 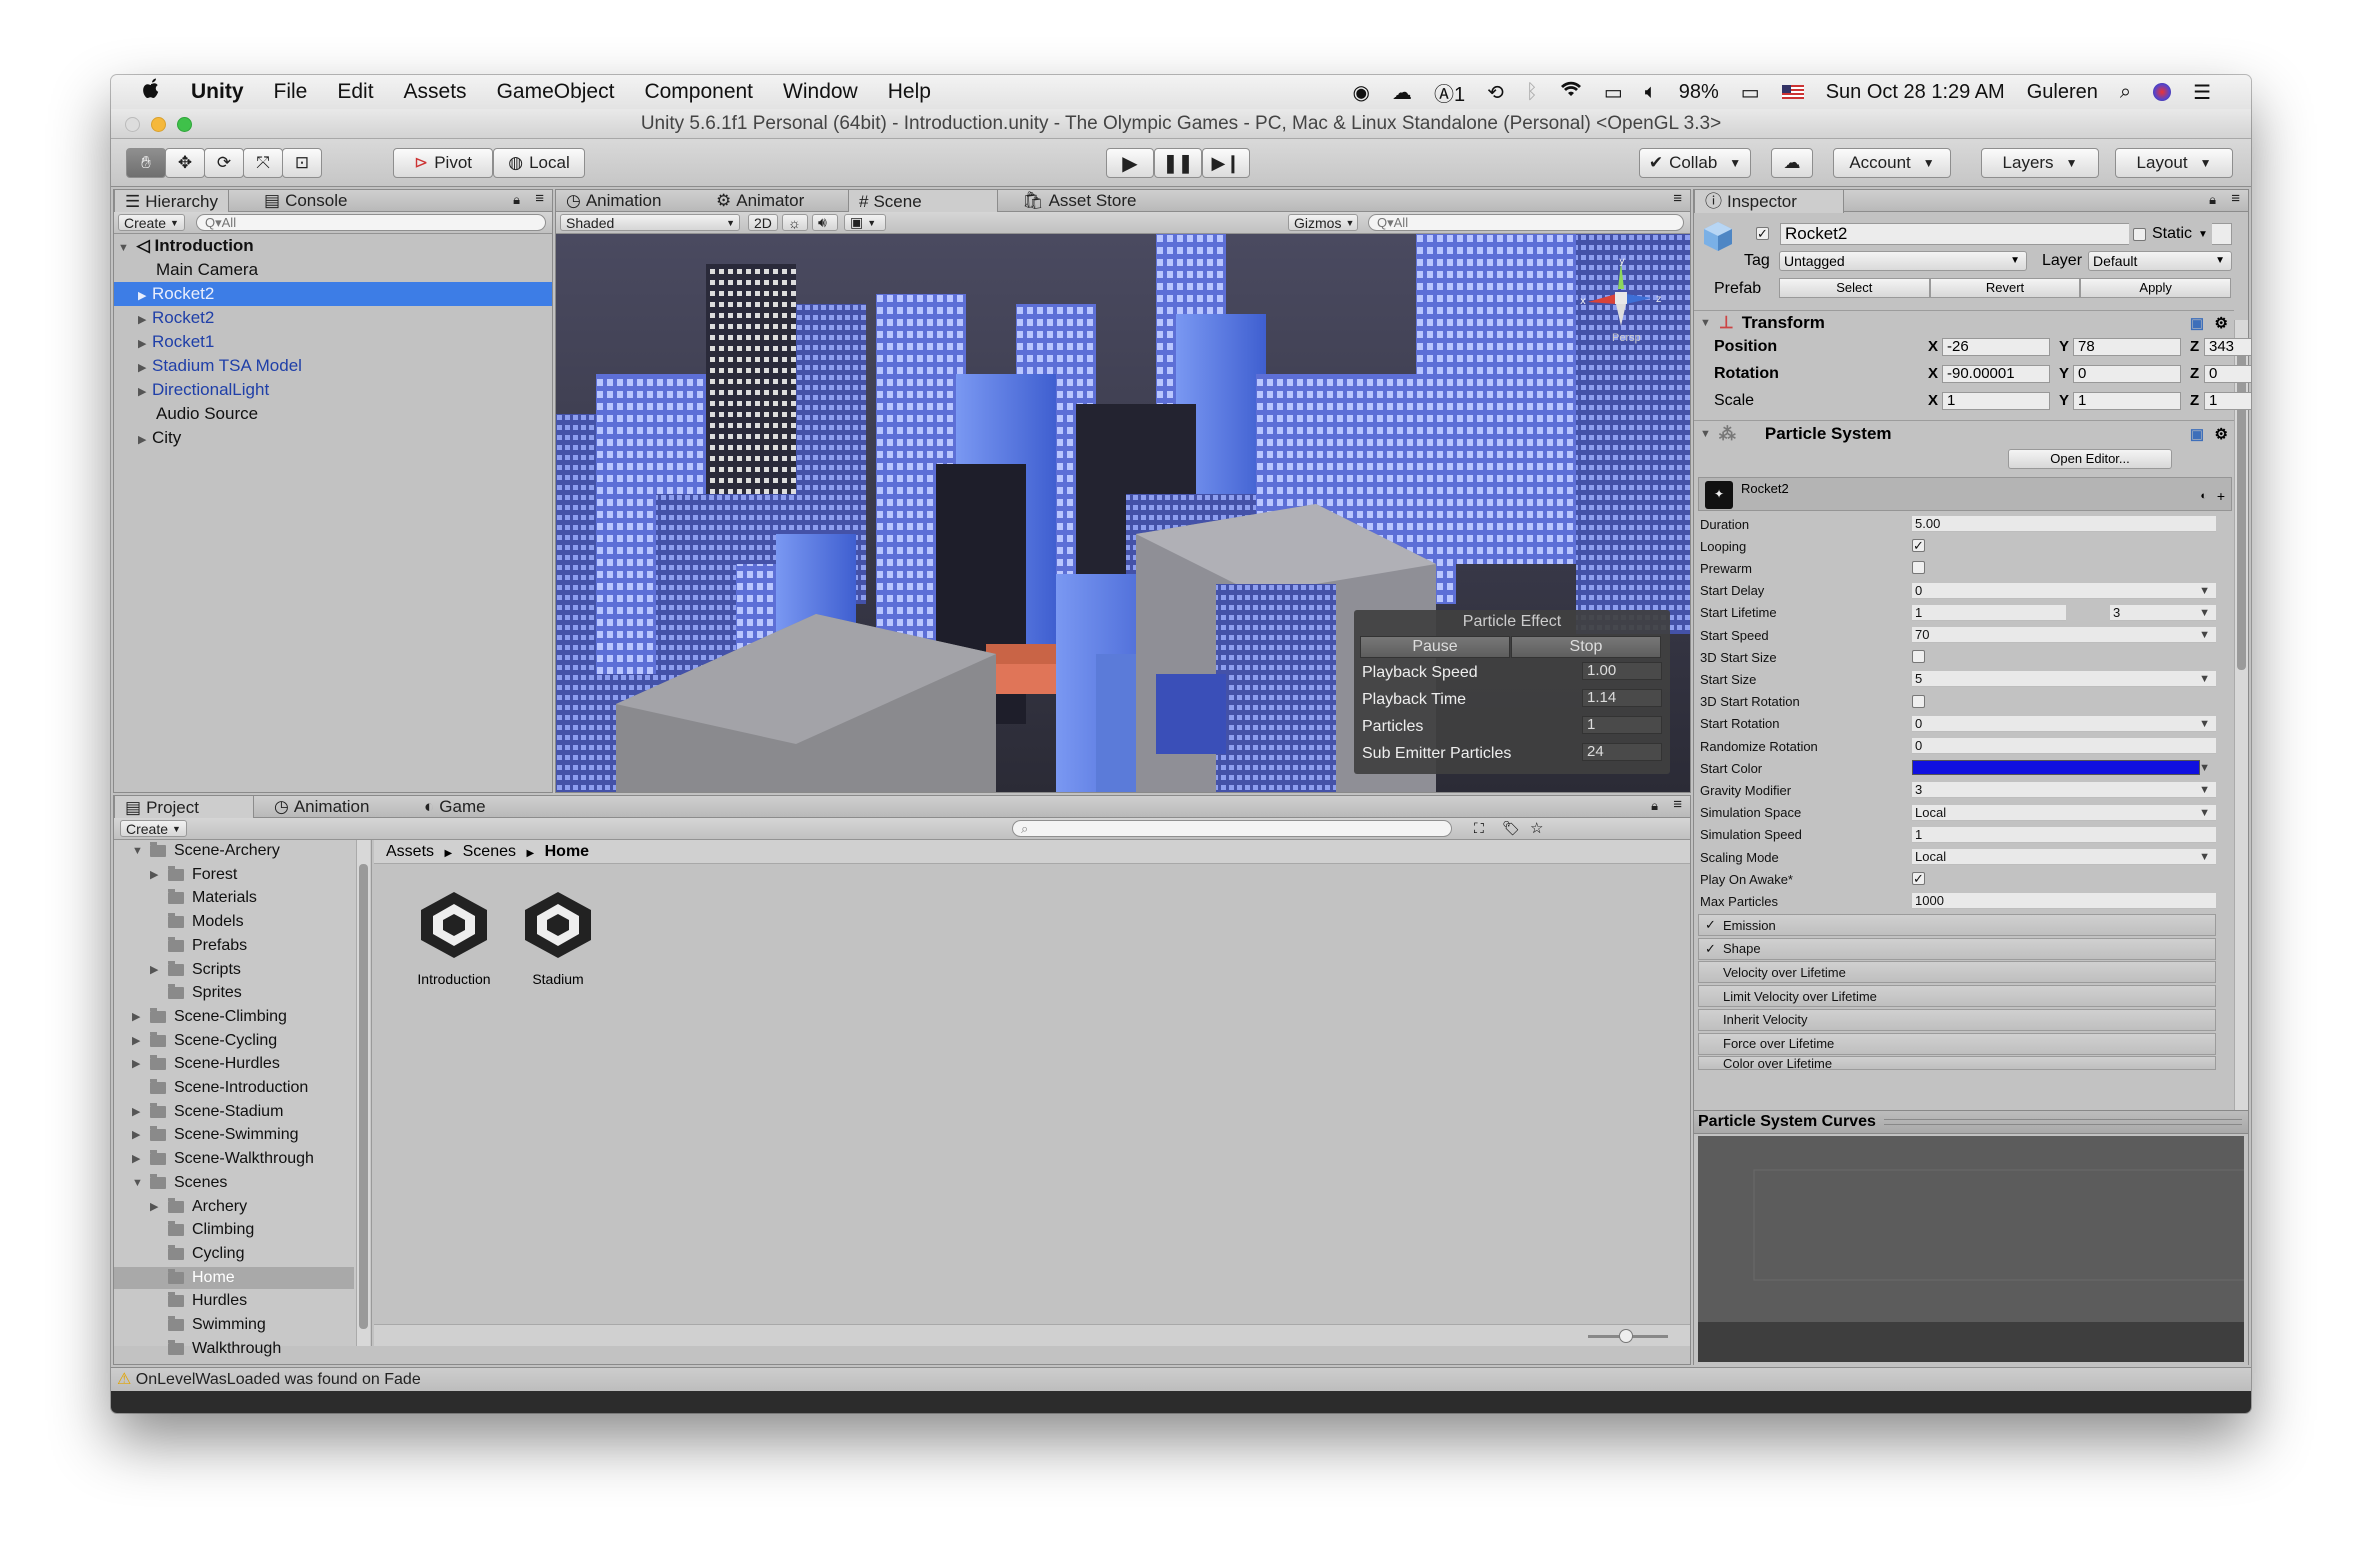 What do you see at coordinates (443, 163) in the screenshot?
I see `pivot-toggle: ⊳ Pivot` at bounding box center [443, 163].